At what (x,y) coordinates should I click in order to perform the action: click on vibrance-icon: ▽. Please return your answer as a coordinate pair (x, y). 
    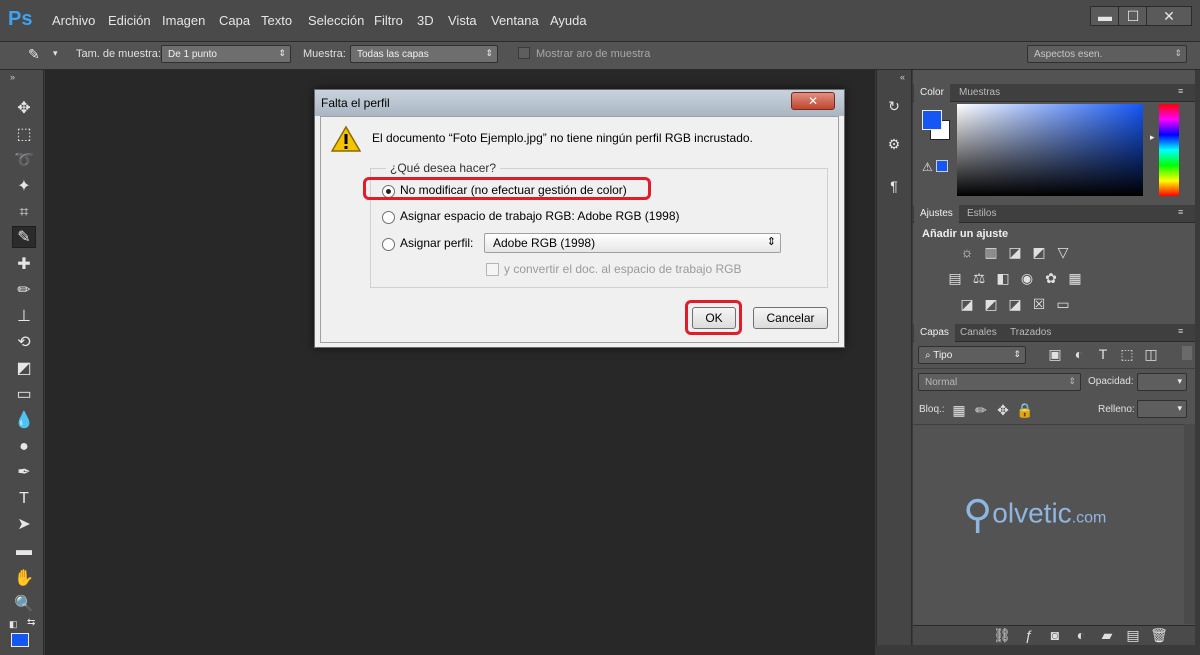
    Looking at the image, I should click on (1063, 252).